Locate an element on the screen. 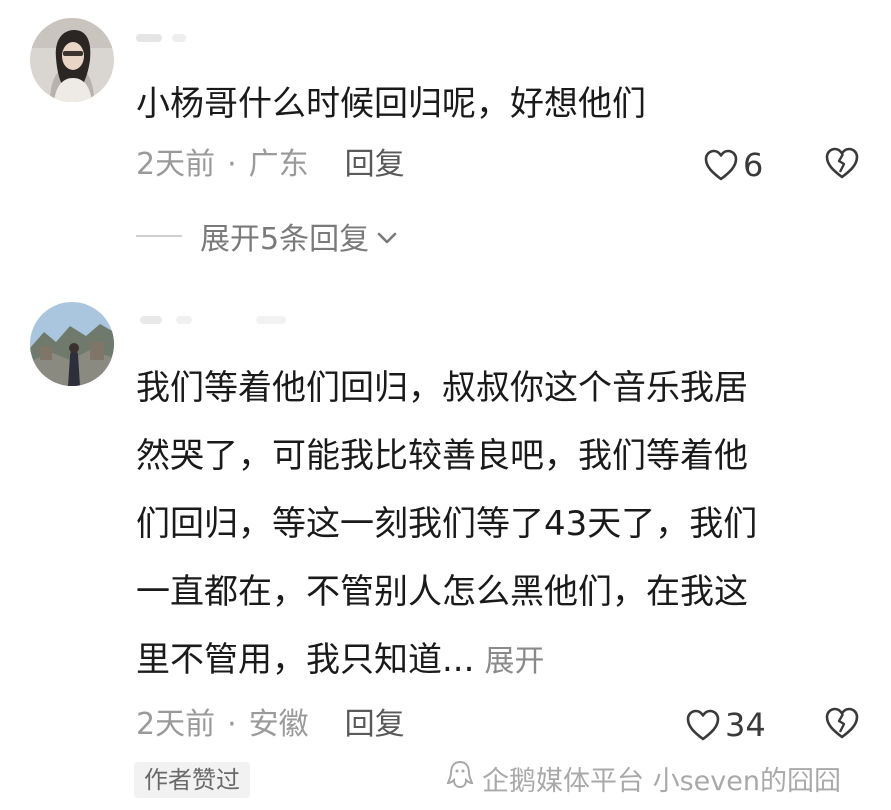 The image size is (891, 810). comment-line: 们回归，等这一刻我们等了43天了，我们 is located at coordinates (447, 524).